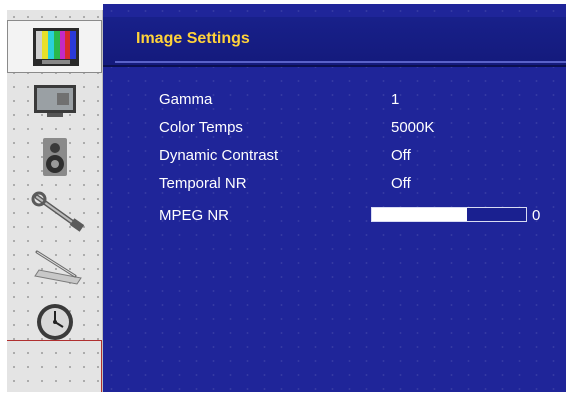  I want to click on menu-label: MPEG NR, so click(194, 215).